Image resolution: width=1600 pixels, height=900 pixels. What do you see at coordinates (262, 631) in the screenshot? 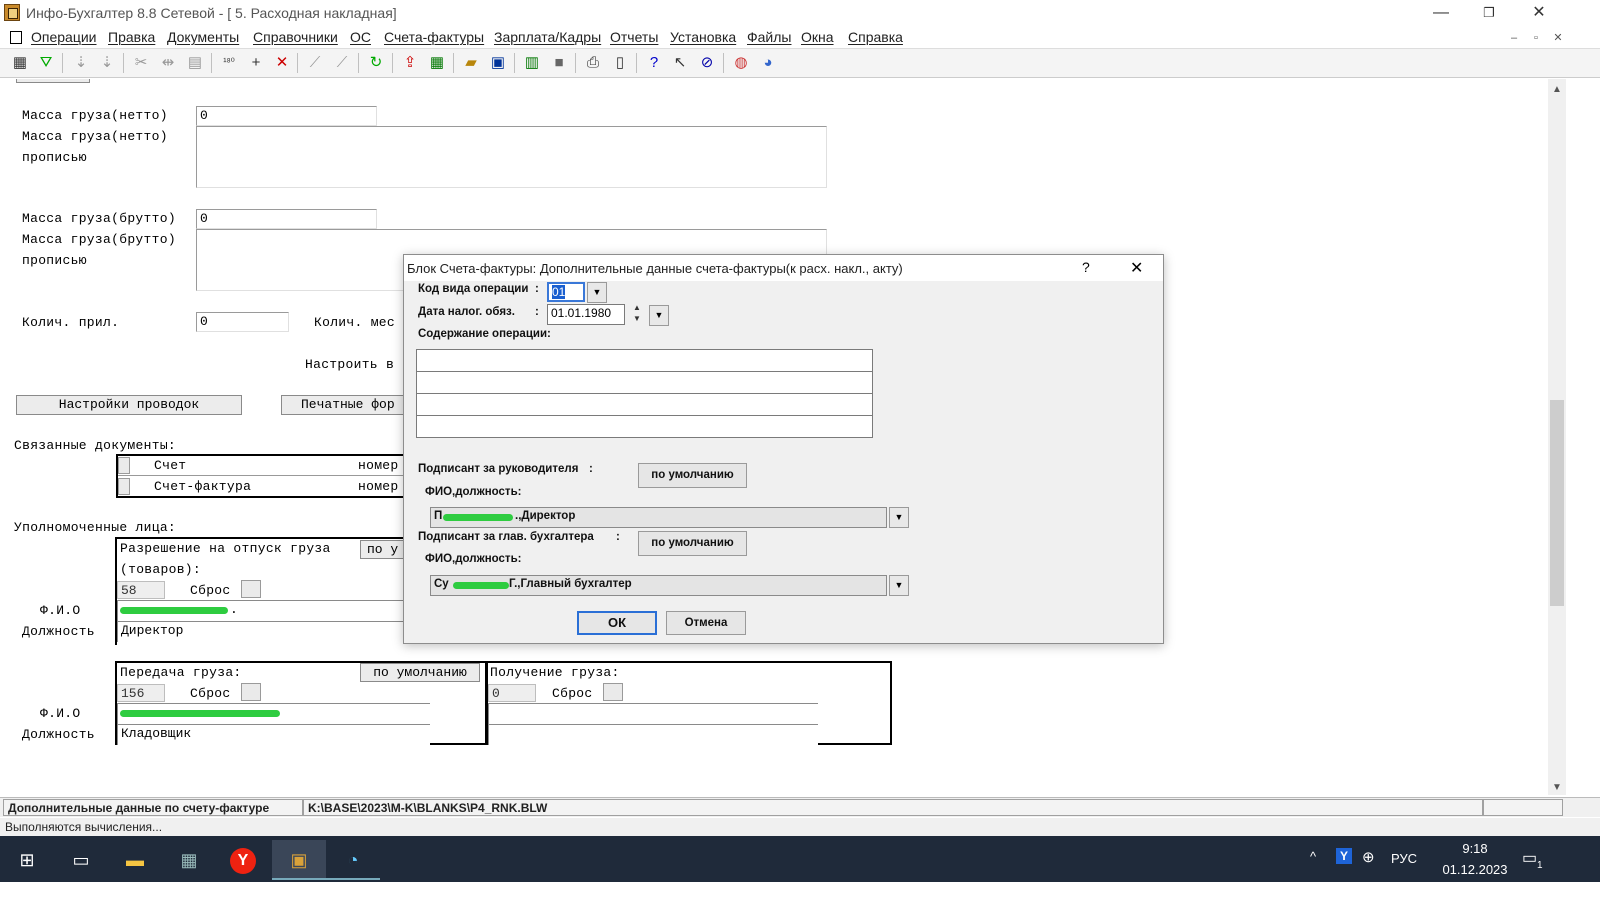
I see `release-position-input: Директор` at bounding box center [262, 631].